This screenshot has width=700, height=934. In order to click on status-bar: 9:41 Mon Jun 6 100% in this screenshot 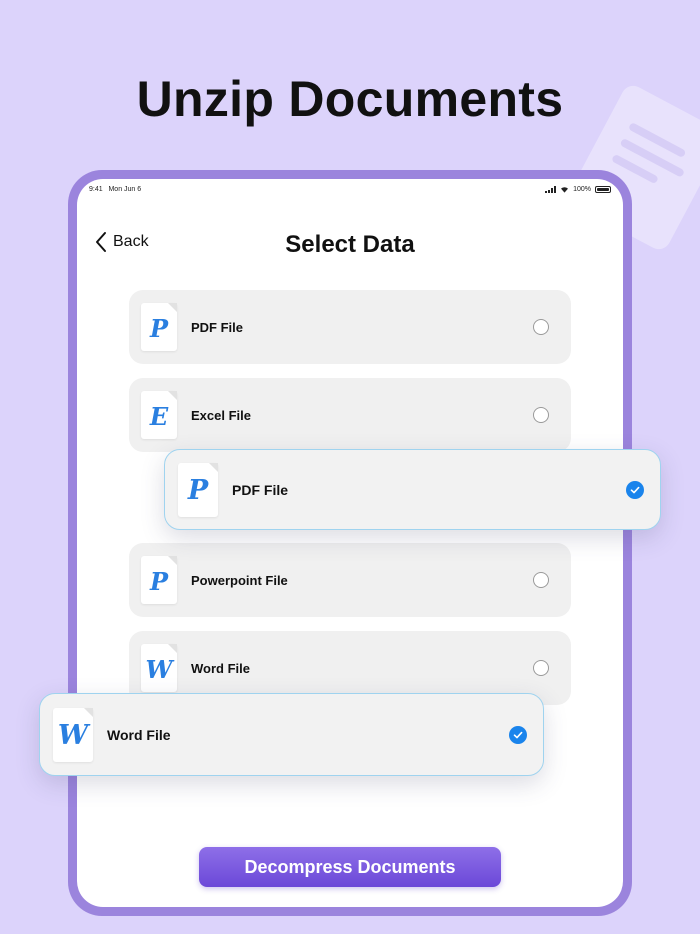, I will do `click(350, 189)`.